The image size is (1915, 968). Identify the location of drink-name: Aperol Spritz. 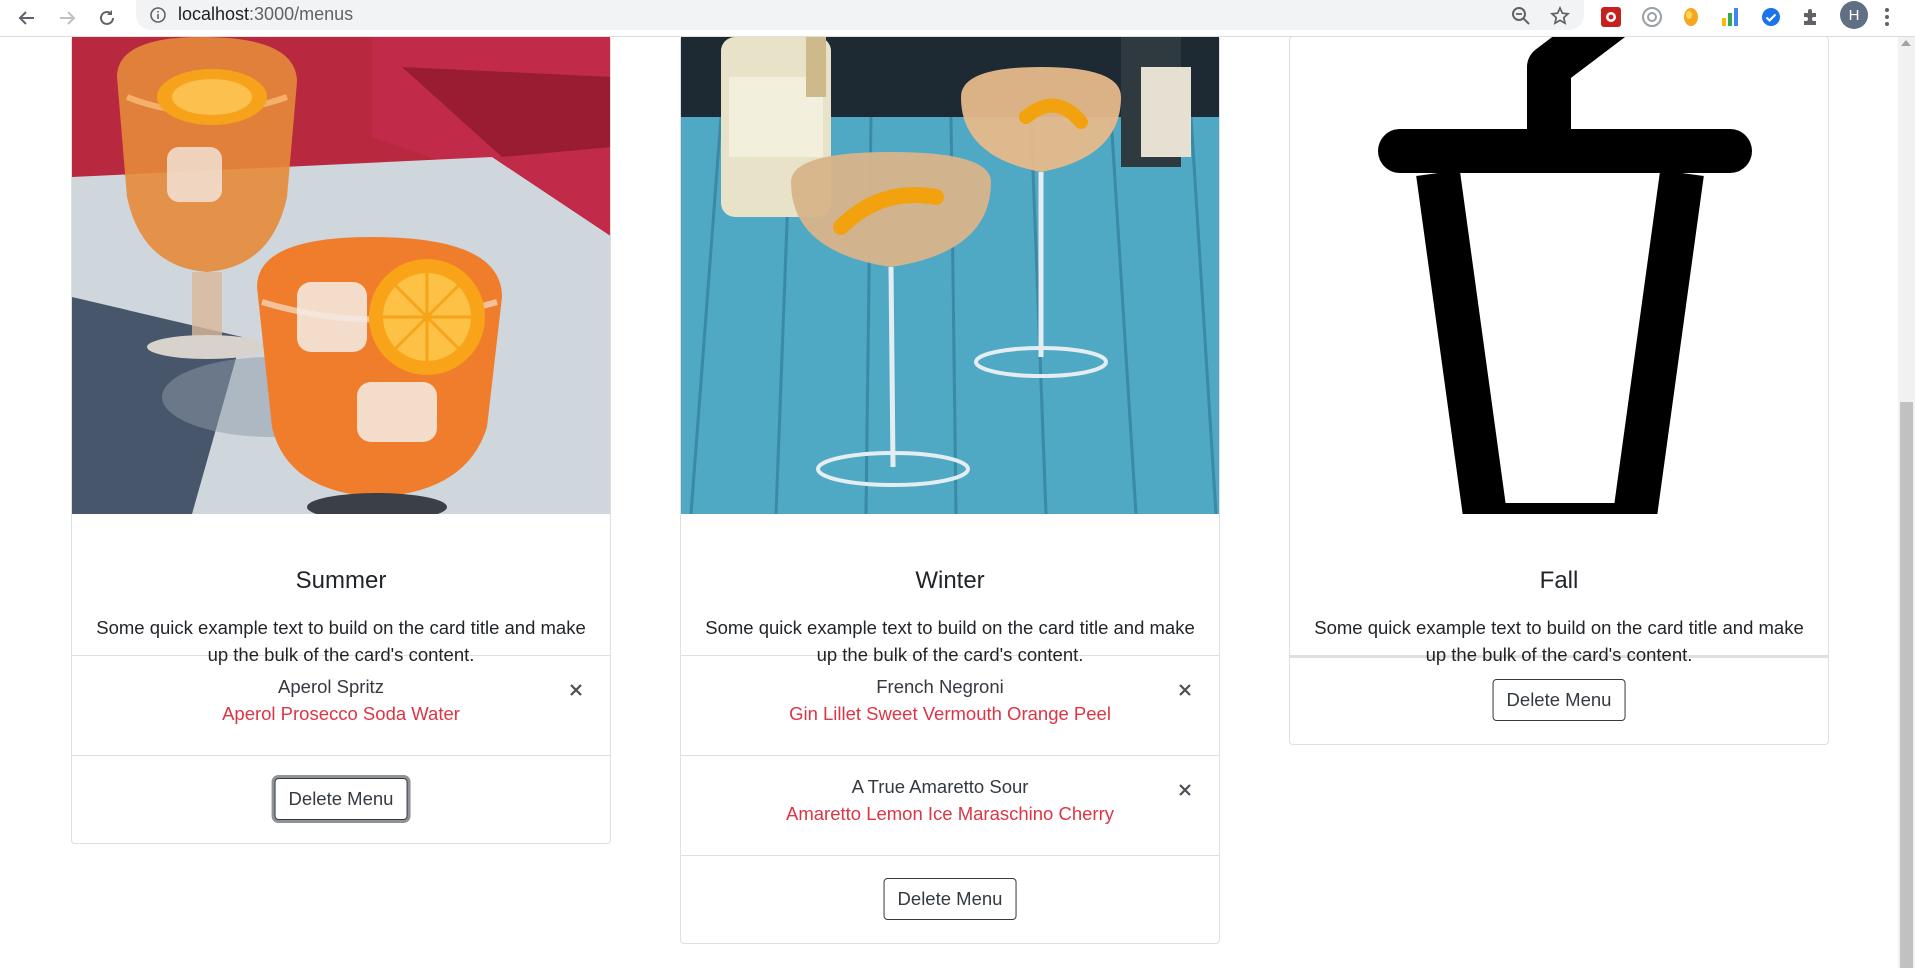
(331, 686).